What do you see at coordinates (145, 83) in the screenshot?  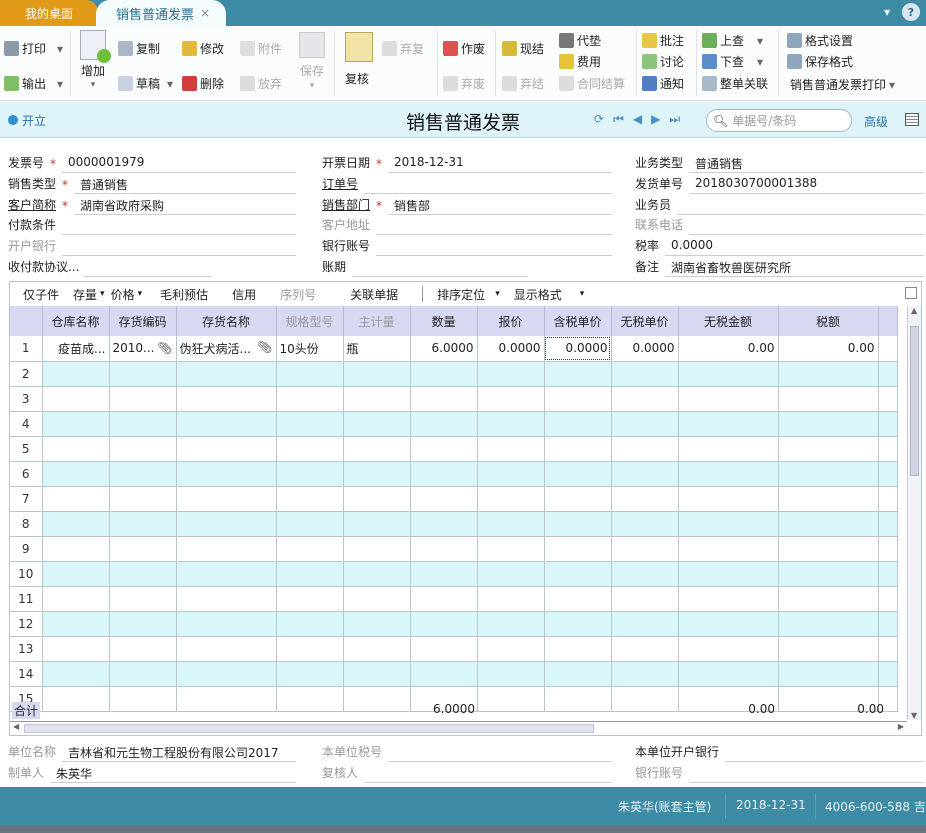 I see `draft-button: 草稿 ▾` at bounding box center [145, 83].